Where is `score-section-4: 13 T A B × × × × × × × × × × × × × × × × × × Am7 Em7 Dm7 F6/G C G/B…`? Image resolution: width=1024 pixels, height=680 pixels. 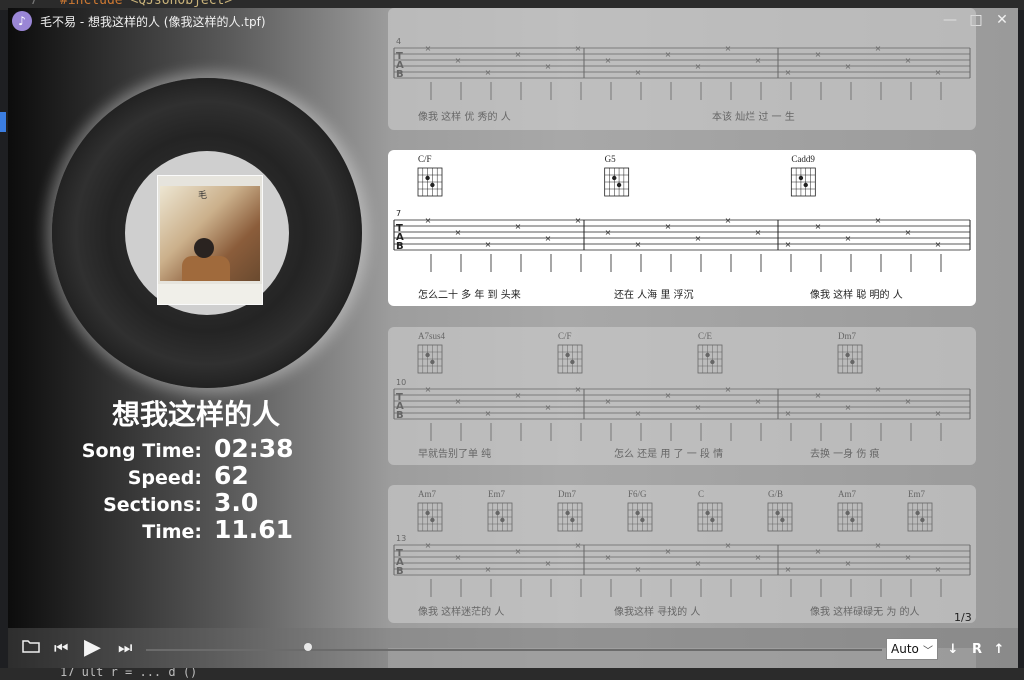 score-section-4: 13 T A B × × × × × × × × × × × × × × × × × × Am7 Em7 Dm7 F6/G C G/B… is located at coordinates (682, 554).